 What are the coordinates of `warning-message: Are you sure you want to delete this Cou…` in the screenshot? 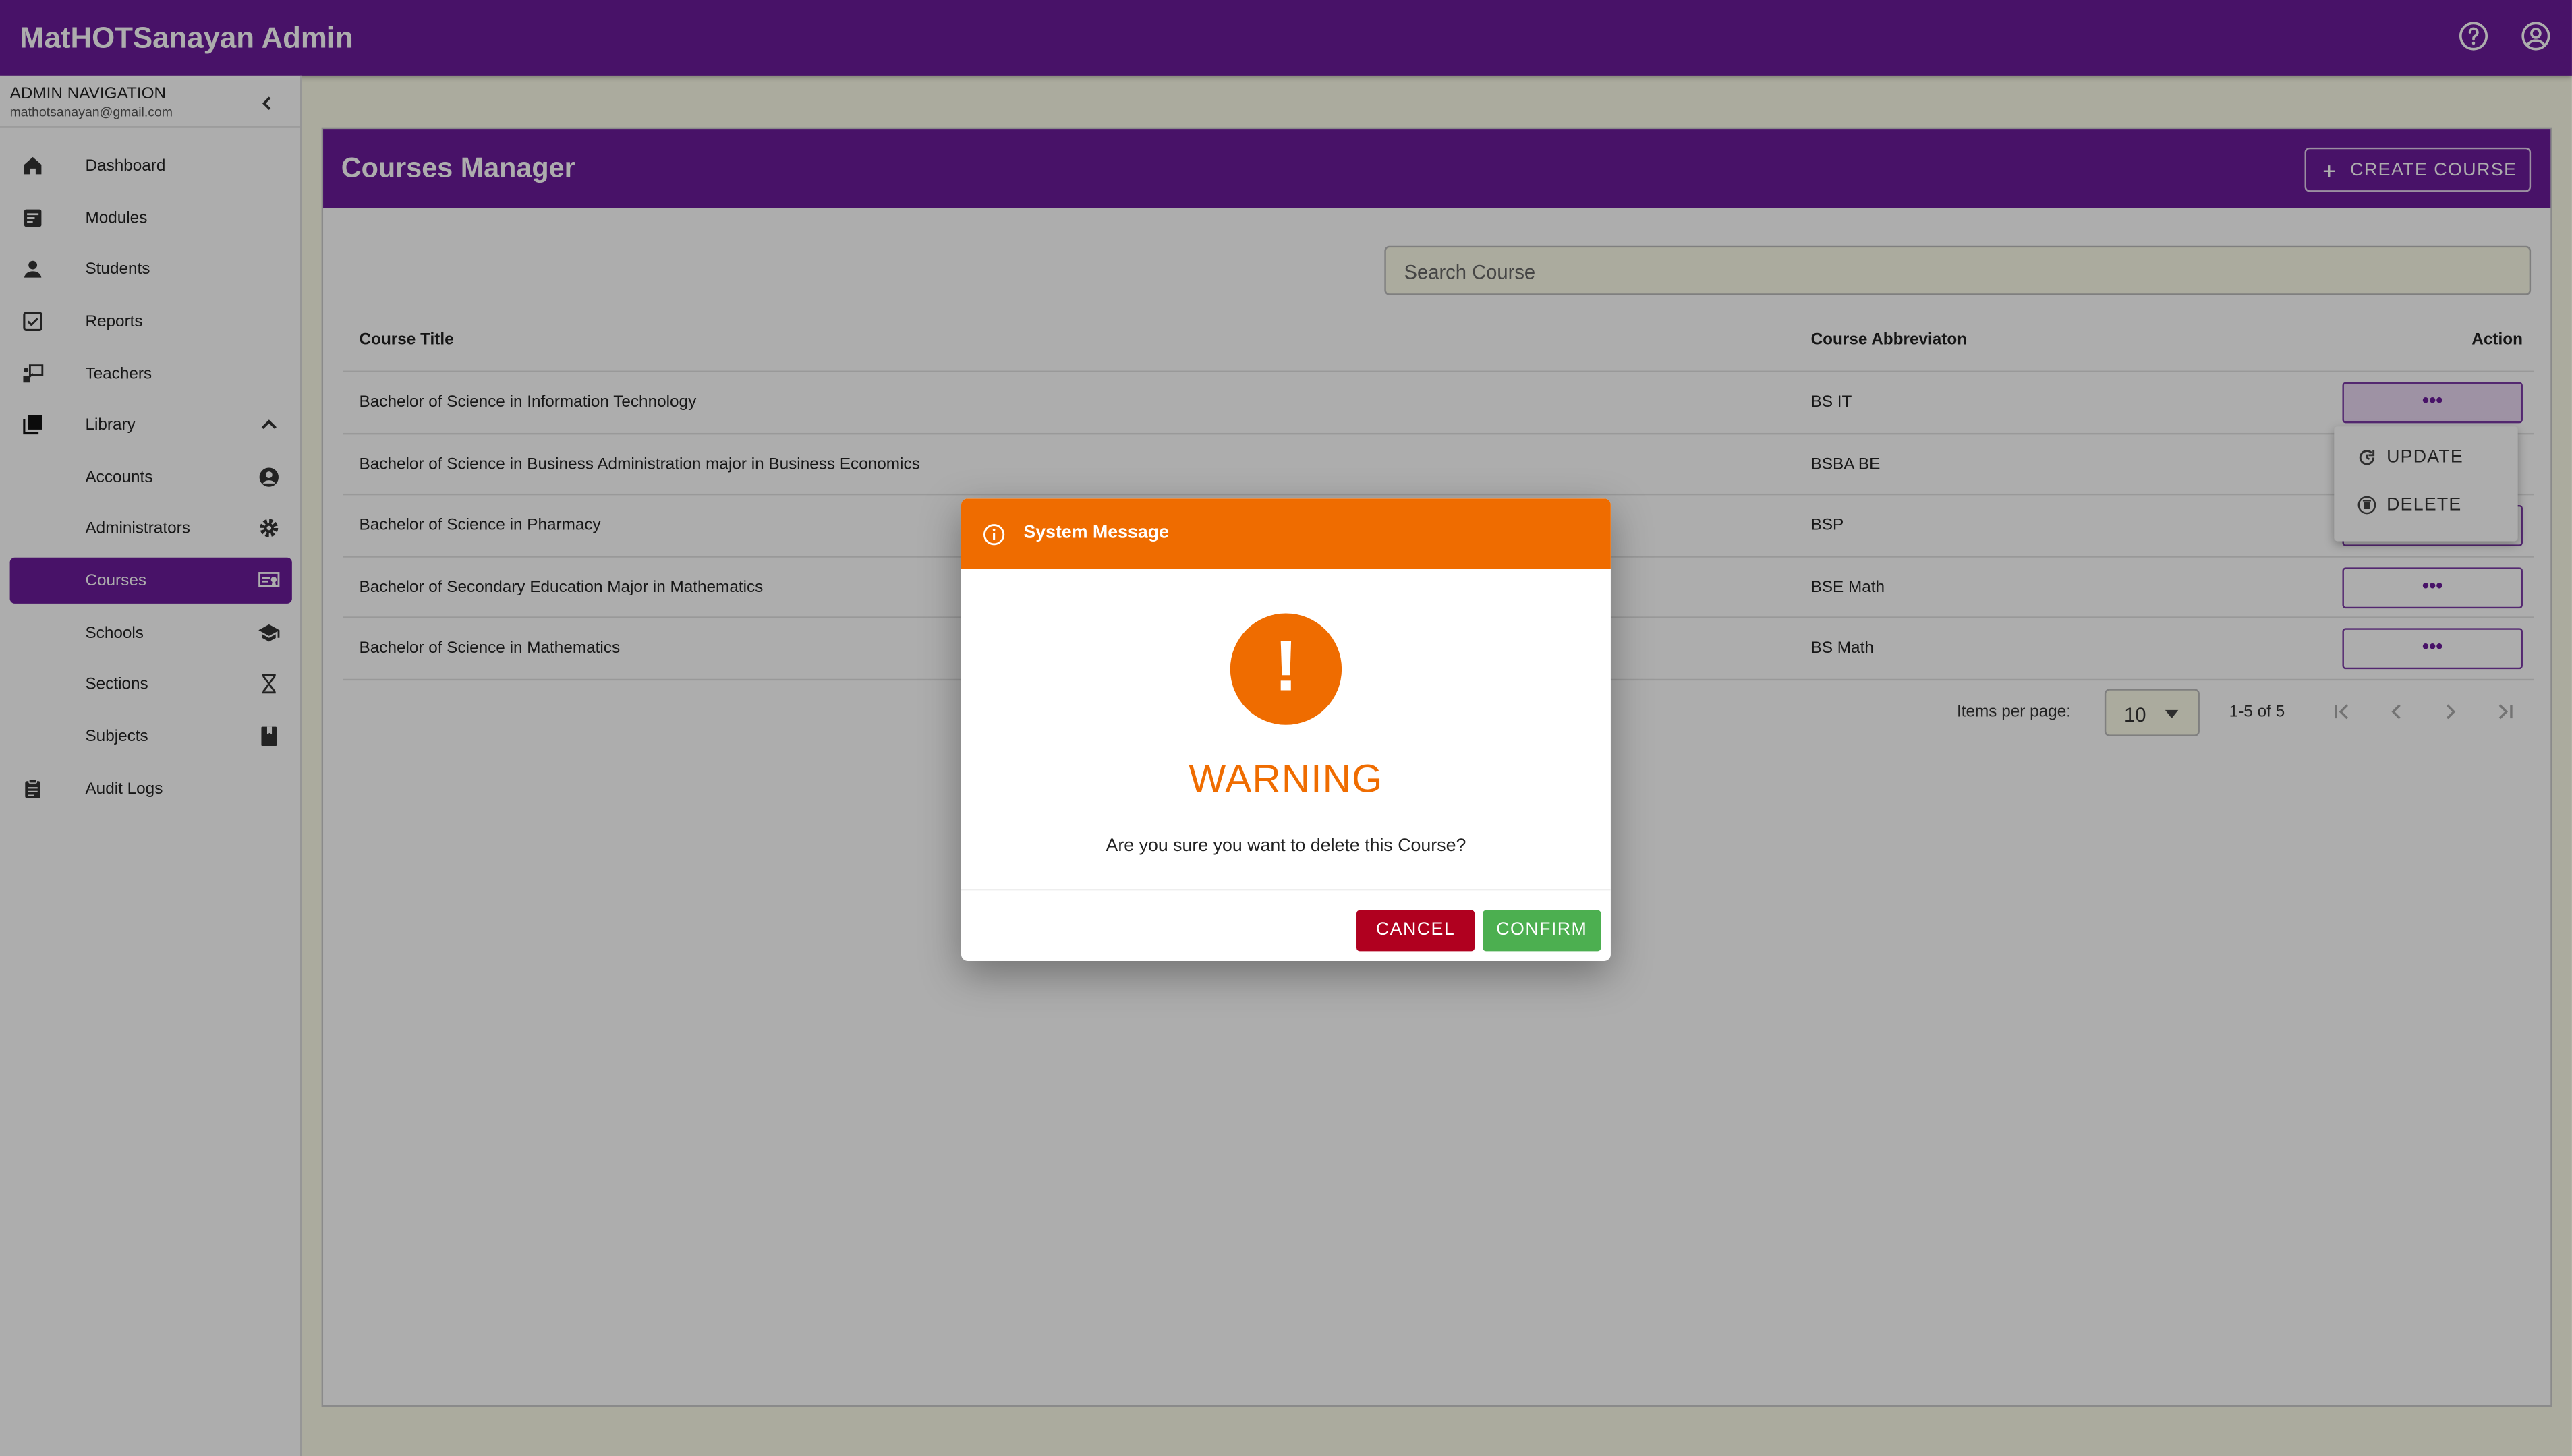 It's located at (1286, 846).